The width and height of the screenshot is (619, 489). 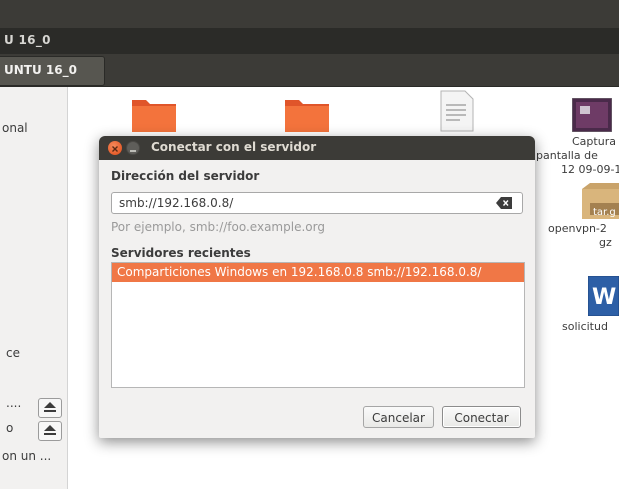 I want to click on close-icon, so click(x=115, y=149).